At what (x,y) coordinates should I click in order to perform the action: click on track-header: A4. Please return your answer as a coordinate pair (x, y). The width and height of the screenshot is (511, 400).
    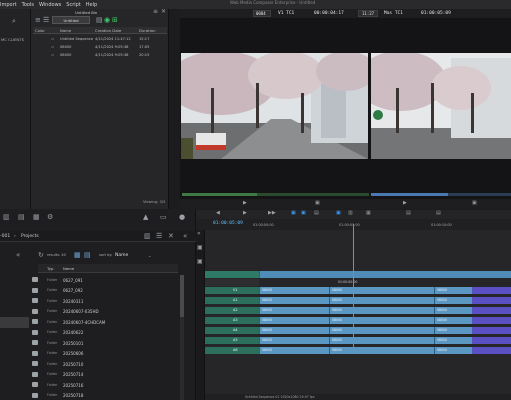
    Looking at the image, I should click on (232, 330).